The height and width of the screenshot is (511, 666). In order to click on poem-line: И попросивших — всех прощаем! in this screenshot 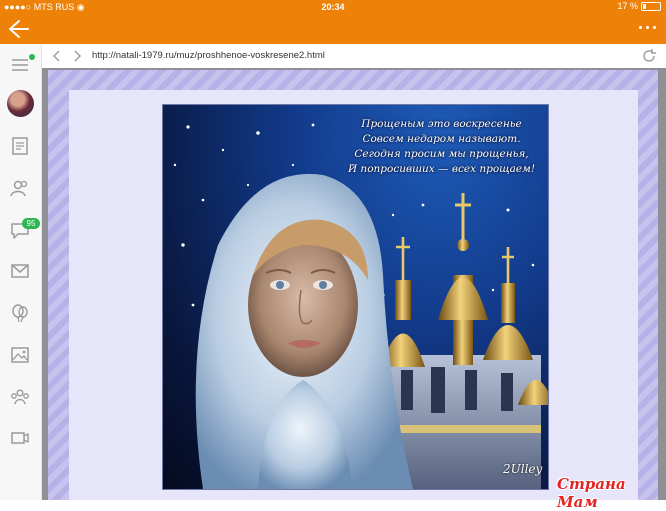, I will do `click(441, 169)`.